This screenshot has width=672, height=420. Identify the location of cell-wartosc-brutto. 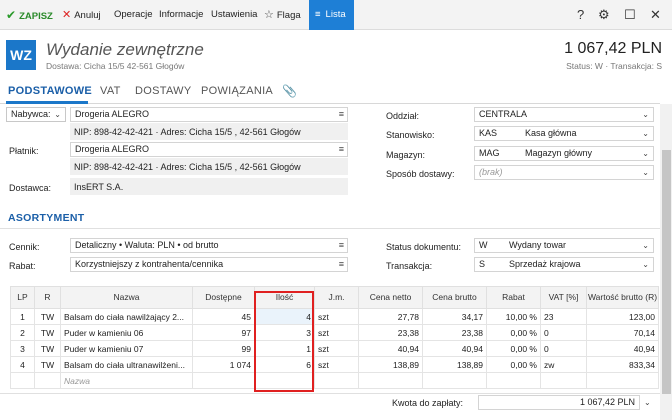
(622, 380).